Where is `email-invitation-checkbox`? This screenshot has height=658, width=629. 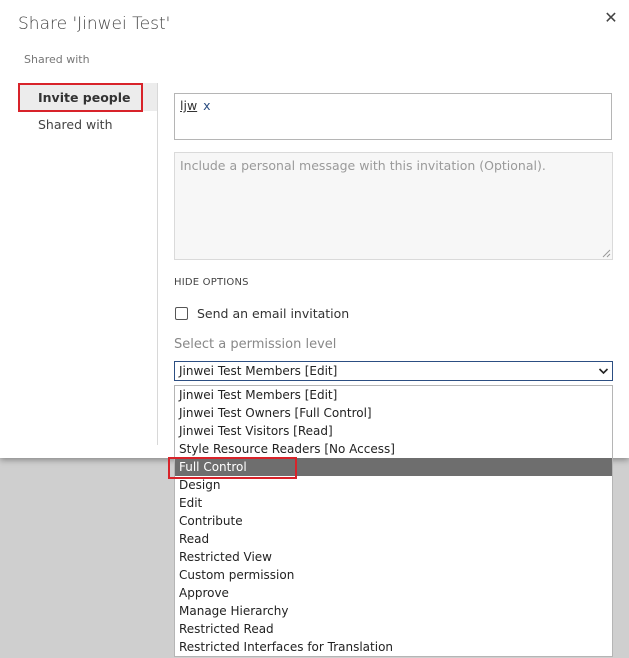 email-invitation-checkbox is located at coordinates (181, 313).